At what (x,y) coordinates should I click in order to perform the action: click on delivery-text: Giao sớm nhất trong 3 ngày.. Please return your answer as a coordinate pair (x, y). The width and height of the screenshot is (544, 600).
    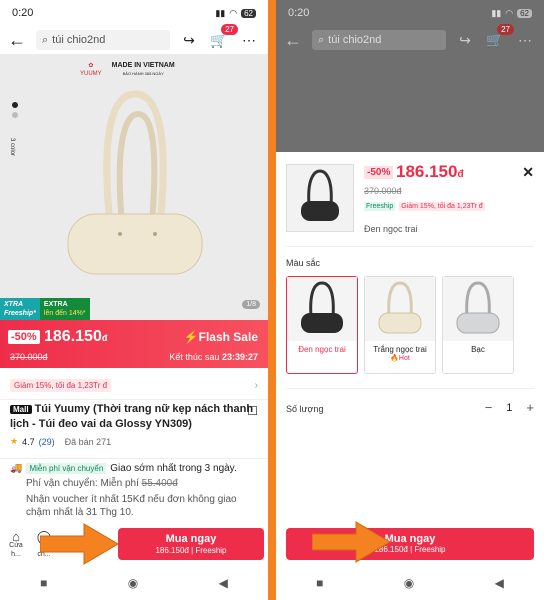
    Looking at the image, I should click on (173, 468).